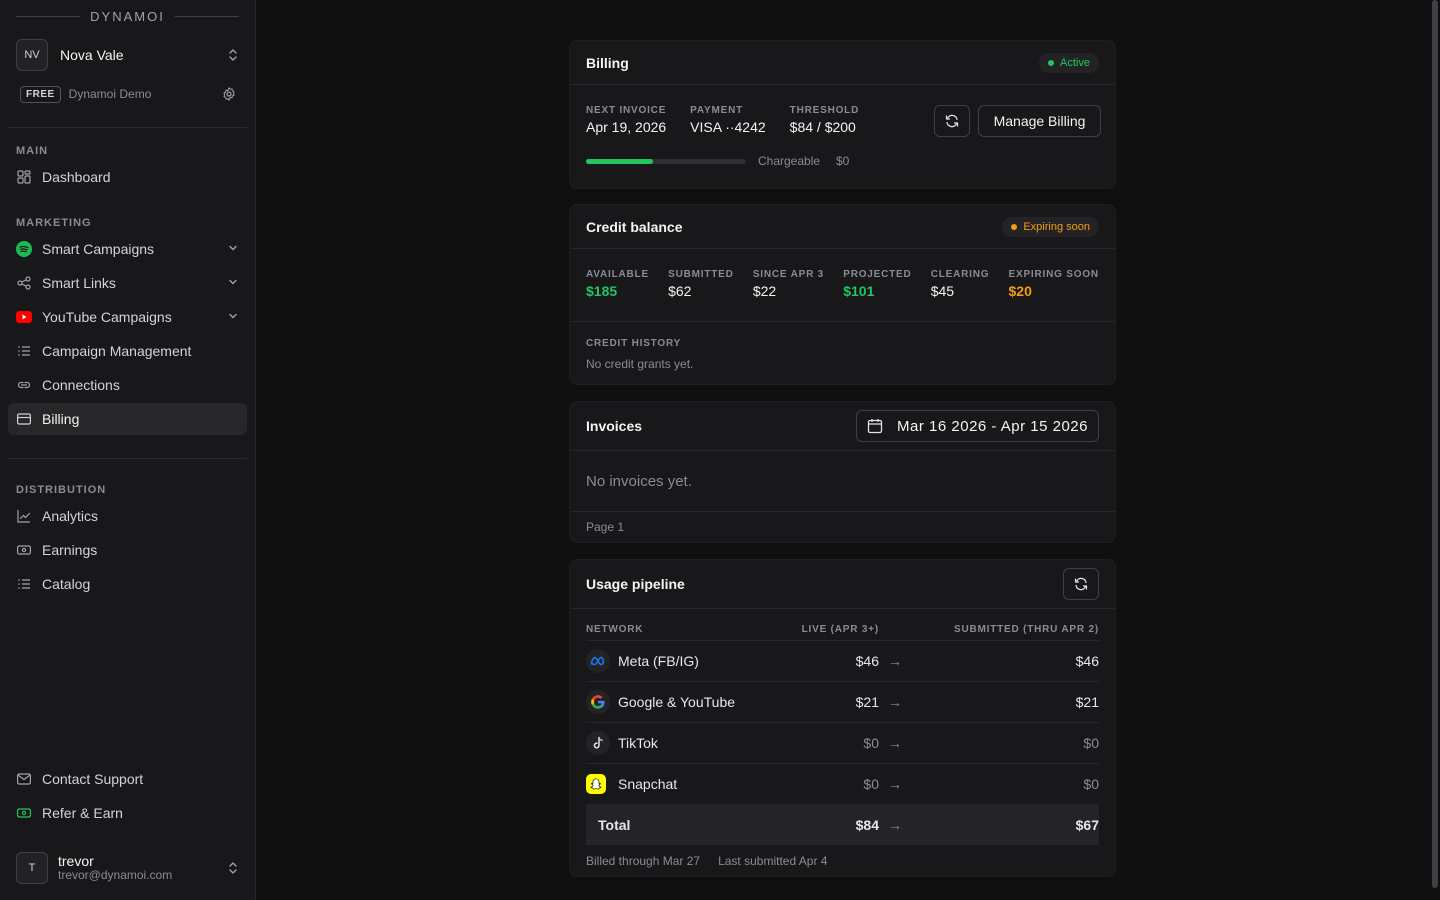 This screenshot has width=1440, height=900. I want to click on table-row: Meta (FB/IG) $46 → $46, so click(842, 660).